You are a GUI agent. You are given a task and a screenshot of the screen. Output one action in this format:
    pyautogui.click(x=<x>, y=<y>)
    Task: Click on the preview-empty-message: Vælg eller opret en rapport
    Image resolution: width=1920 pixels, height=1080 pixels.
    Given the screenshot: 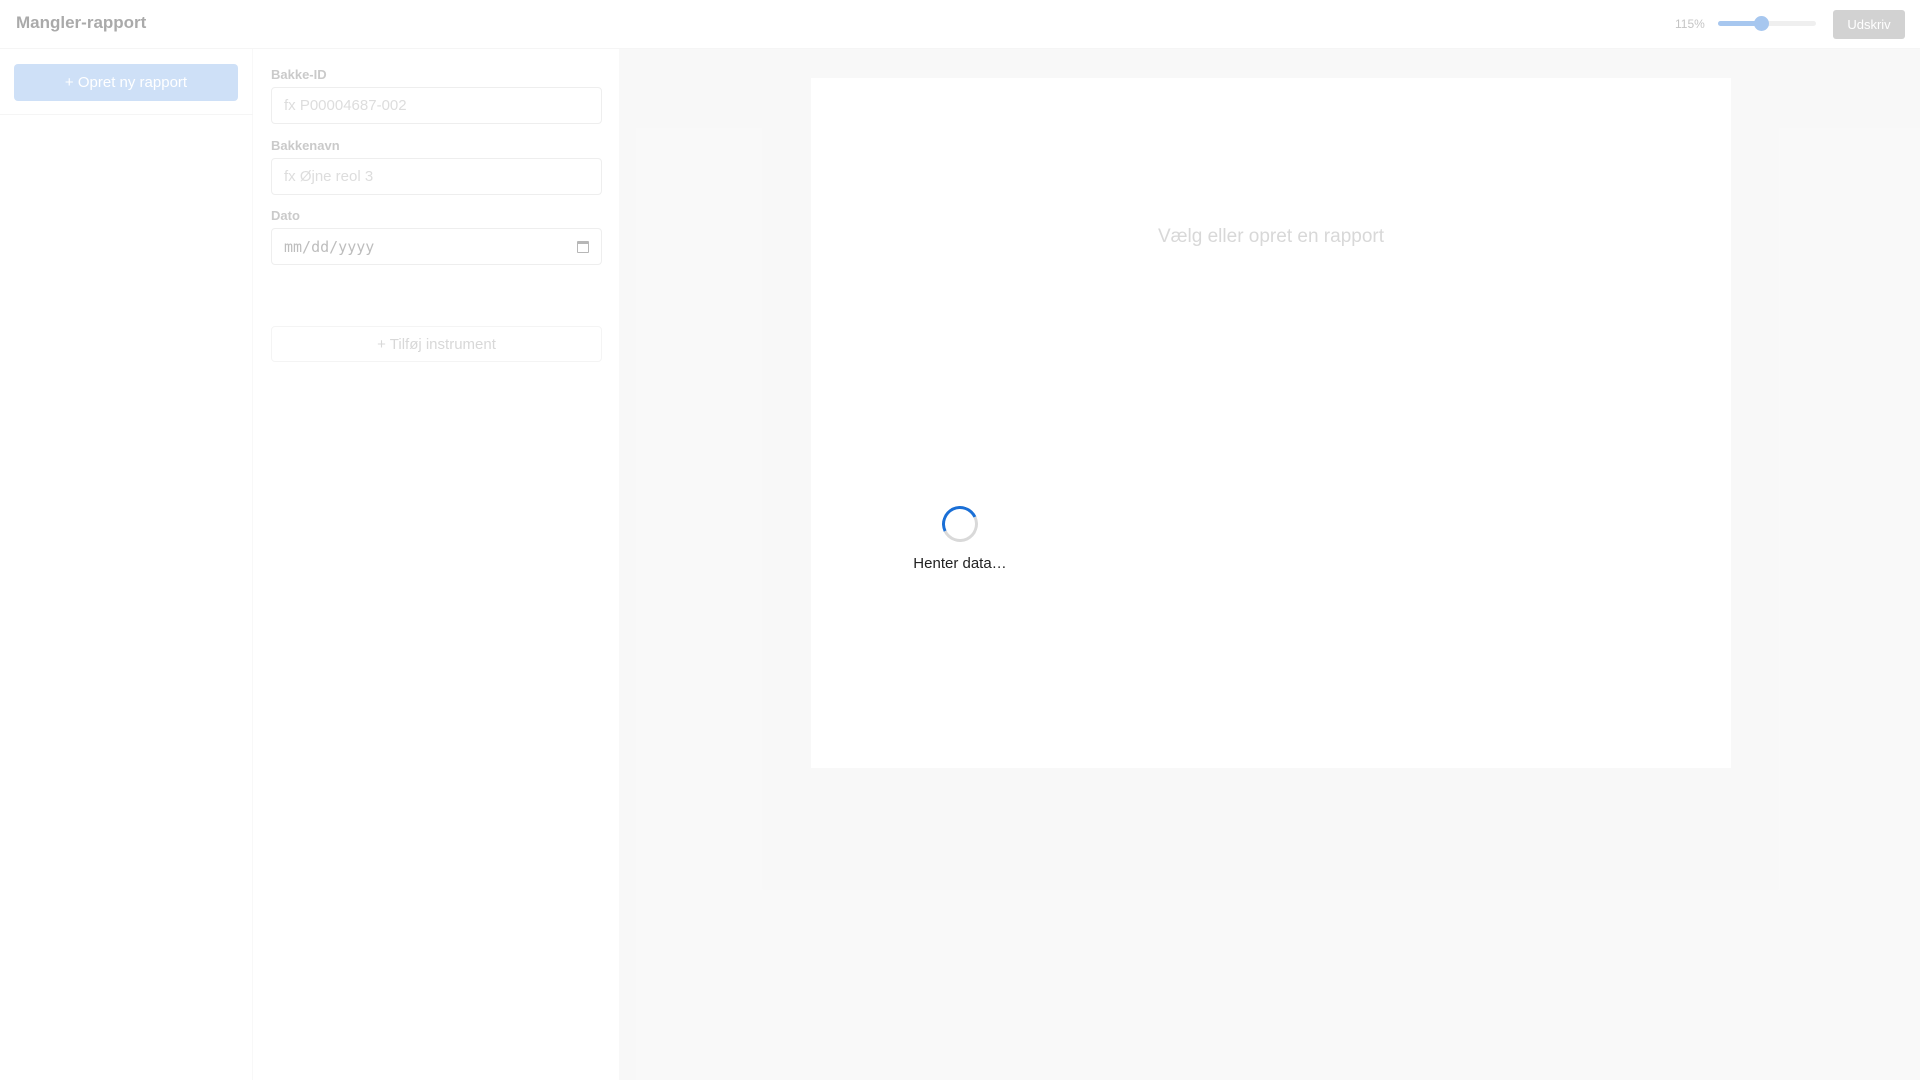 What is the action you would take?
    pyautogui.click(x=1270, y=236)
    